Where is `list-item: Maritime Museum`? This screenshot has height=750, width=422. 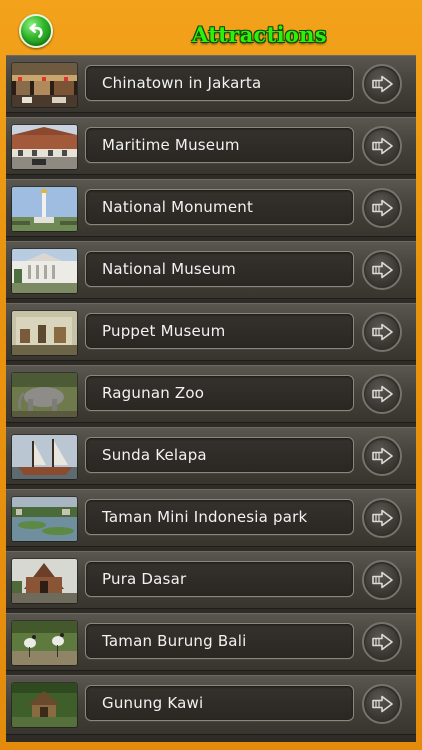
list-item: Maritime Museum is located at coordinates (211, 146).